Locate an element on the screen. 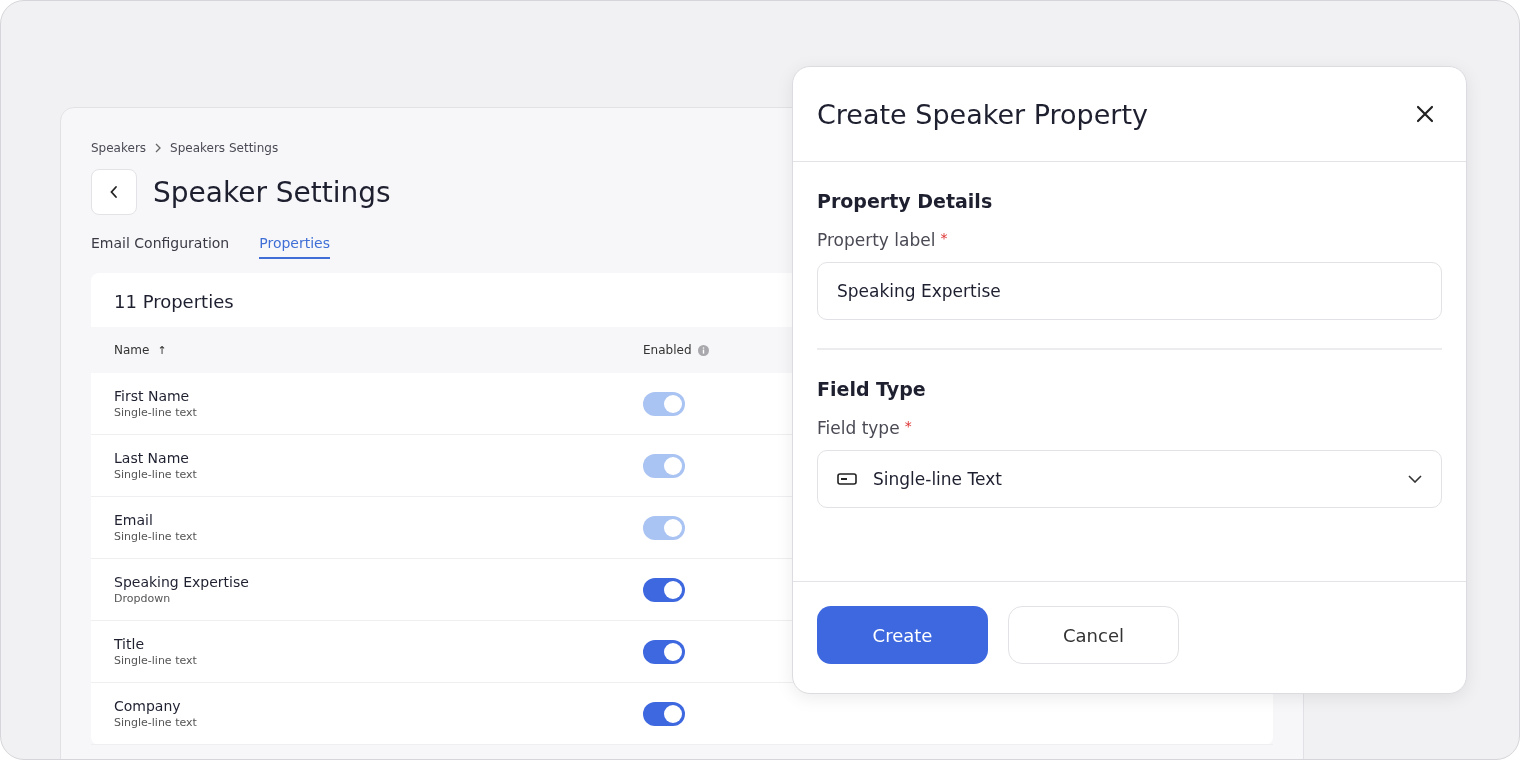 The image size is (1520, 760). property-name: Speaking Expertise is located at coordinates (181, 582).